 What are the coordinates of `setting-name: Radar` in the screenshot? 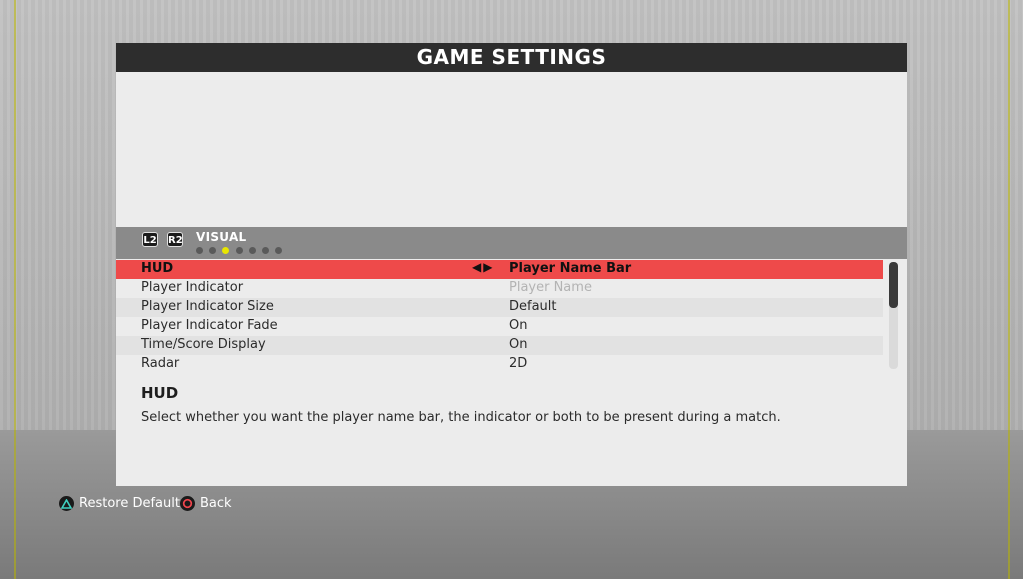 It's located at (160, 363).